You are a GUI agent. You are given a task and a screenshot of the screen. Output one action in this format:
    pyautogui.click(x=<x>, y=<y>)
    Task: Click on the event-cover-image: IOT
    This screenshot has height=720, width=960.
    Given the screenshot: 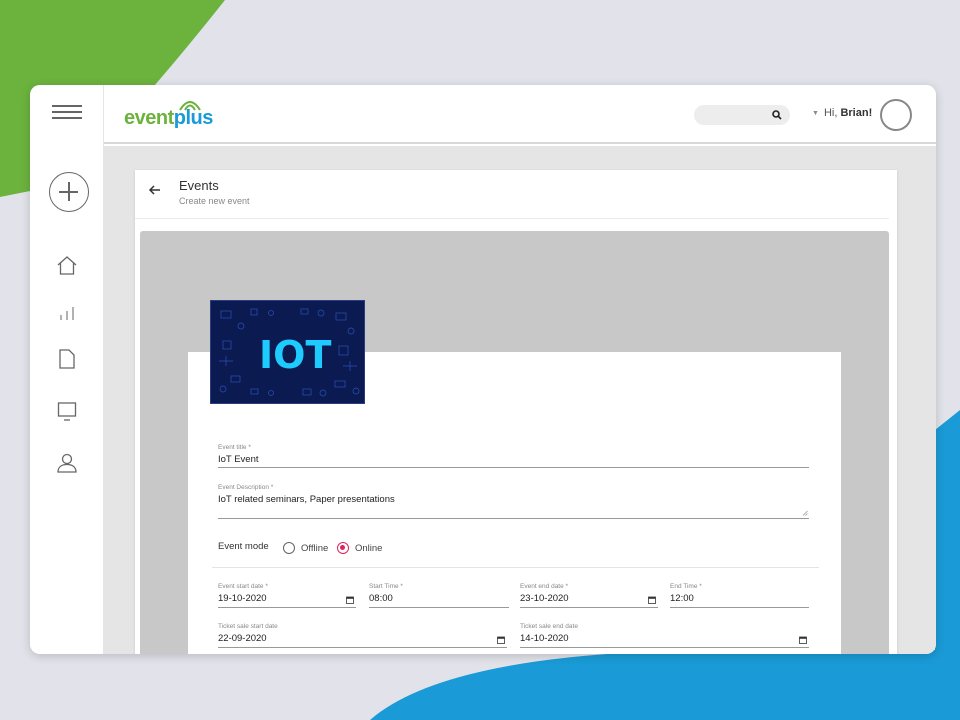 What is the action you would take?
    pyautogui.click(x=287, y=352)
    